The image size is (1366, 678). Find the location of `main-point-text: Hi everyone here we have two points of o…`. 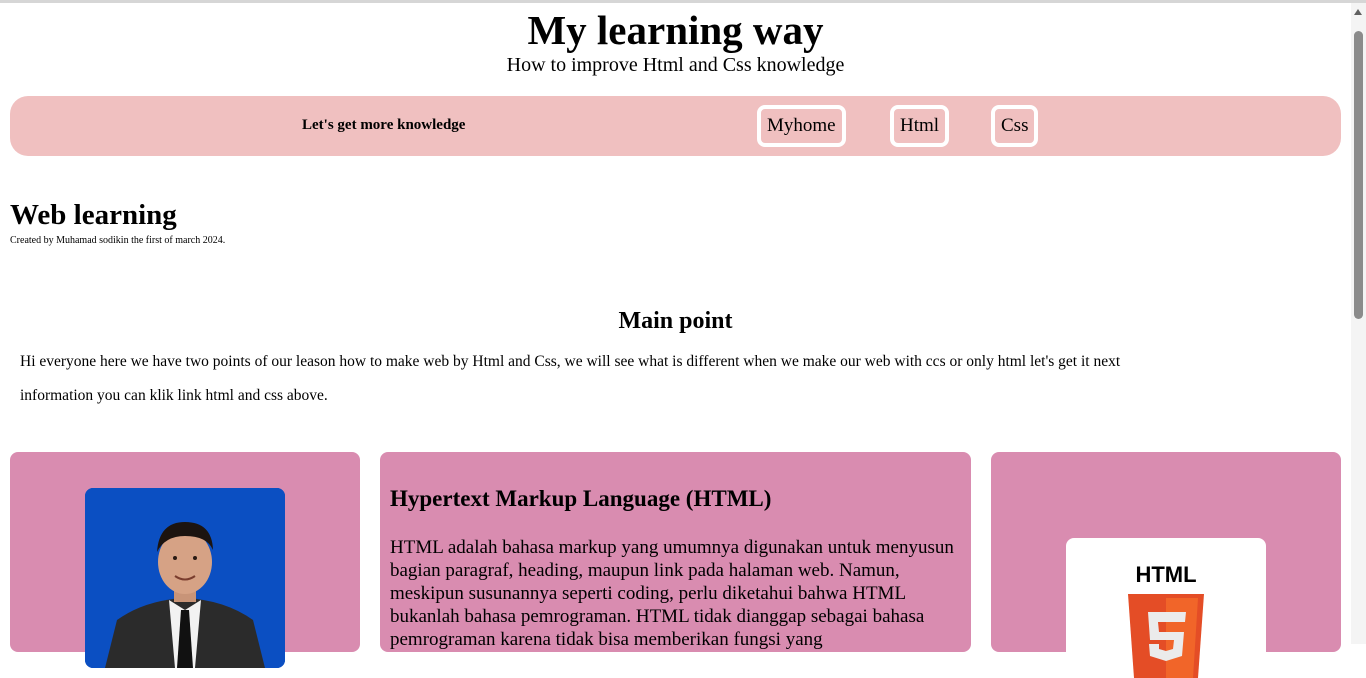

main-point-text: Hi everyone here we have two points of o… is located at coordinates (570, 378).